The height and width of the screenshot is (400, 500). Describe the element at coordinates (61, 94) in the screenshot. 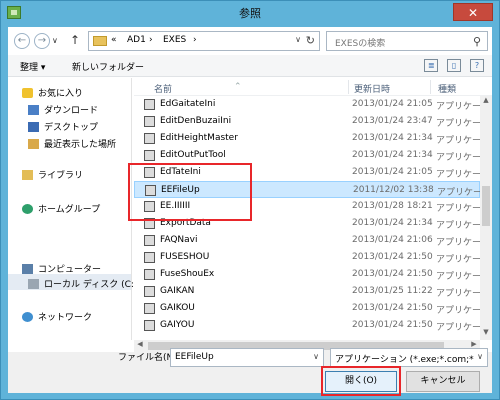

I see `sidebar-item-label: お気に入り` at that location.